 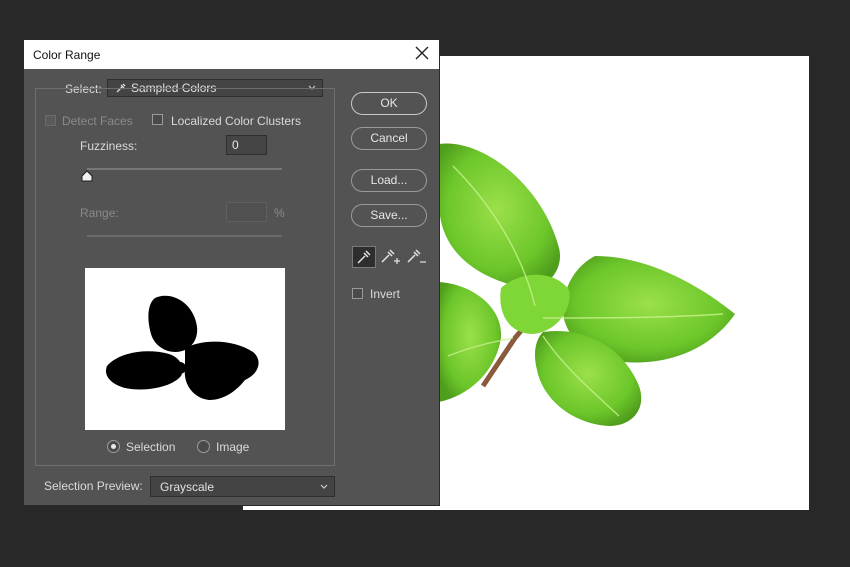 I want to click on eyedropper-minus-icon, so click(x=416, y=256).